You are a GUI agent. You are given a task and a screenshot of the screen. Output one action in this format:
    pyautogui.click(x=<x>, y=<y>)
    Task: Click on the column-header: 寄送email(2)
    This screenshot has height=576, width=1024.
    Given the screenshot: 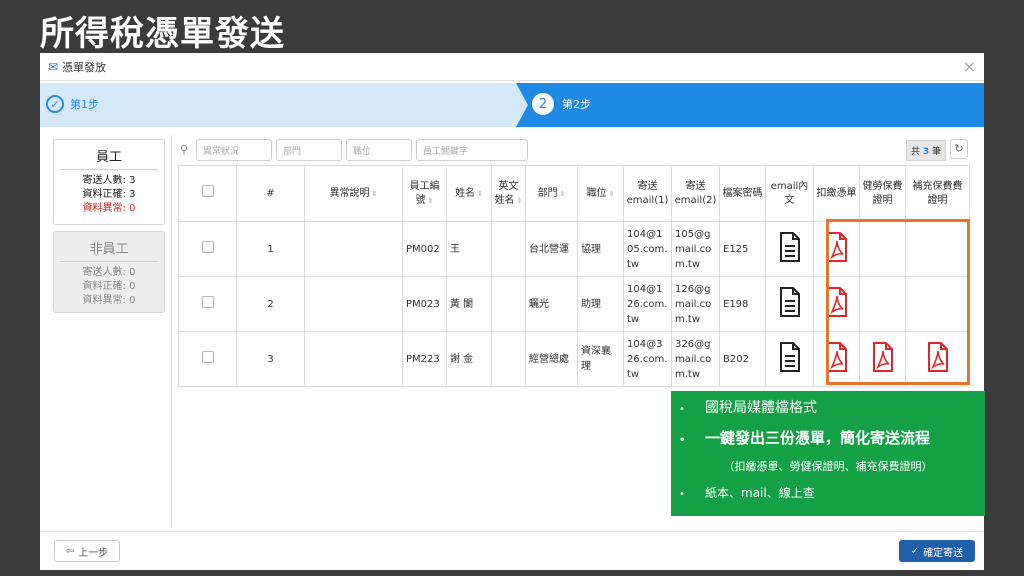 What is the action you would take?
    pyautogui.click(x=695, y=193)
    